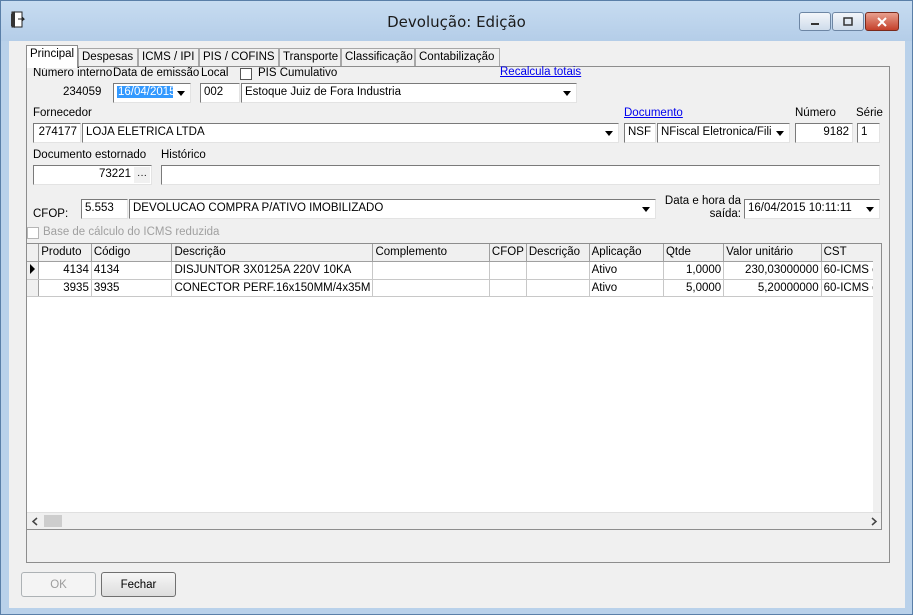 The width and height of the screenshot is (913, 615). I want to click on cell-valor-unitario: 5,20000000, so click(772, 288).